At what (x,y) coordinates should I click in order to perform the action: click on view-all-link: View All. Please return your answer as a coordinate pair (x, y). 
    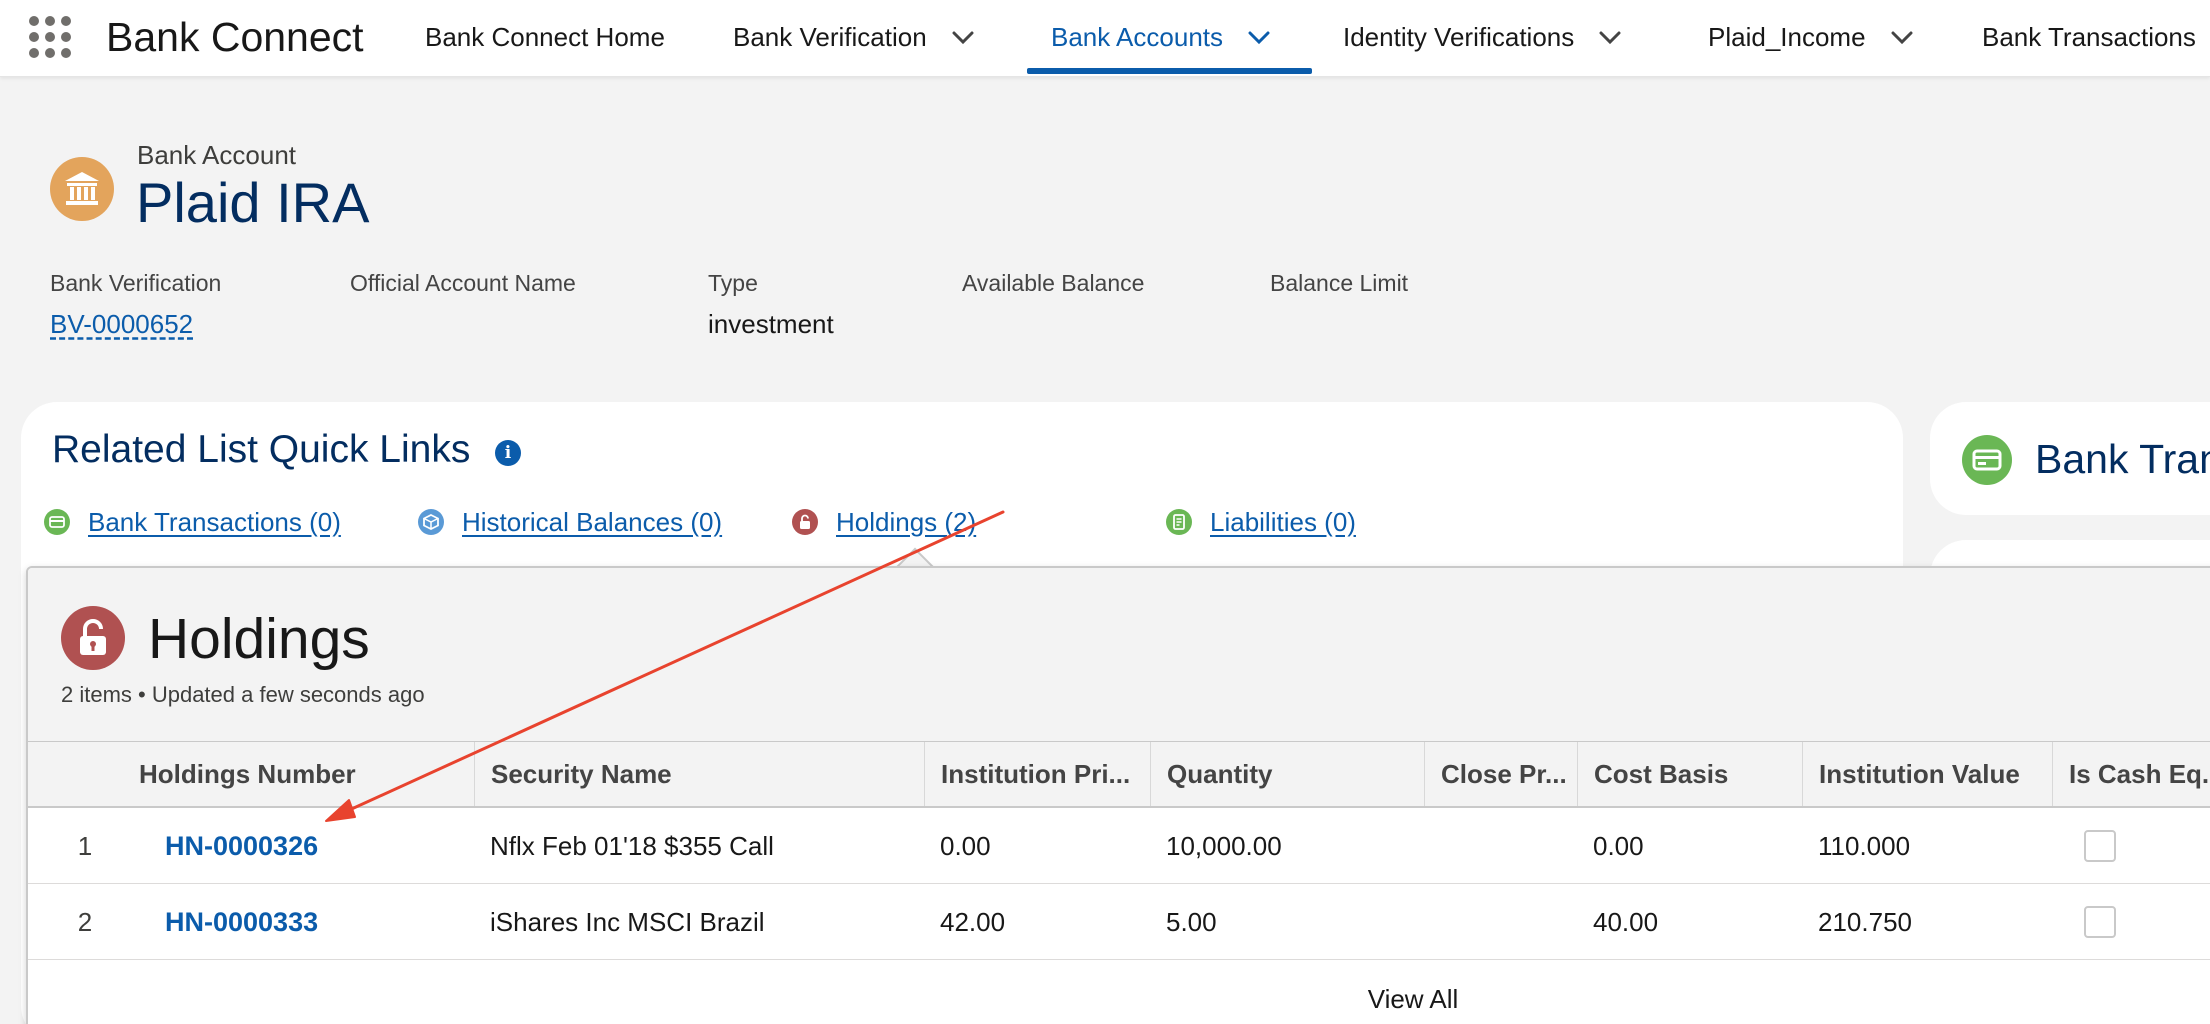
    Looking at the image, I should click on (1119, 992).